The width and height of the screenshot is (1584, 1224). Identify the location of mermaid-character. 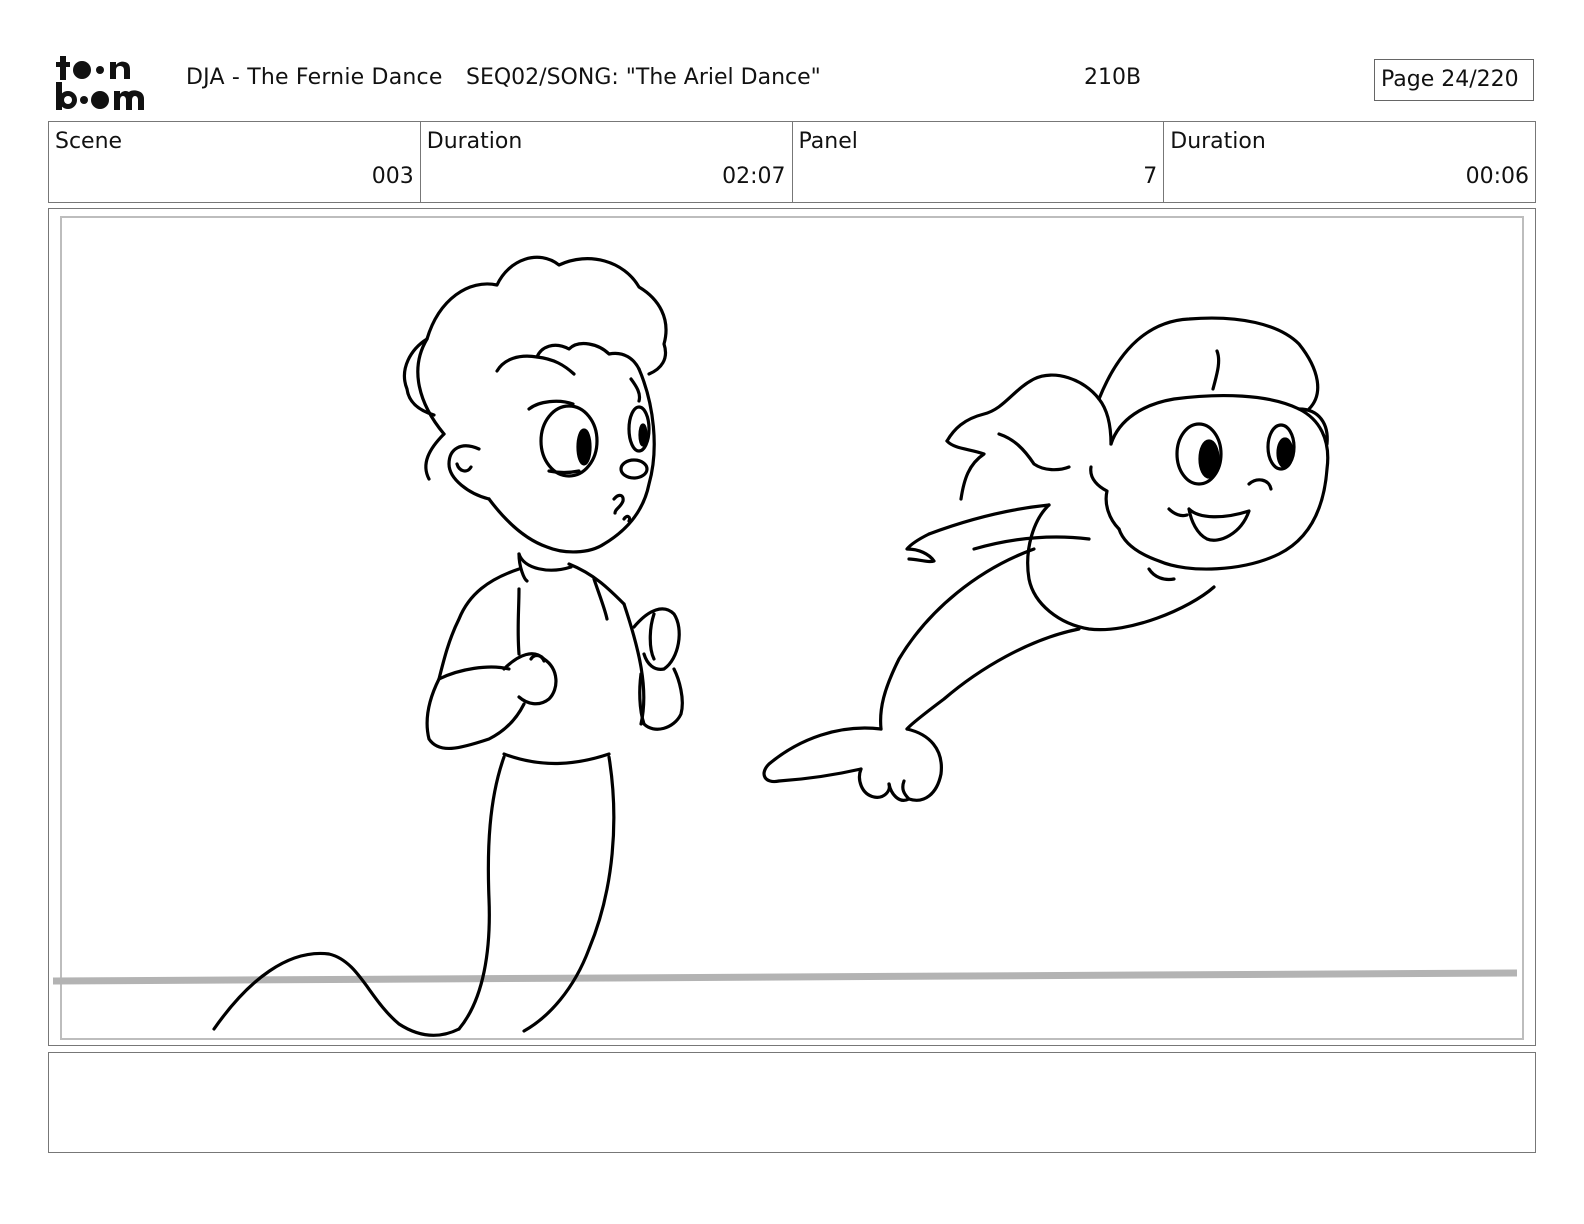
(1046, 559).